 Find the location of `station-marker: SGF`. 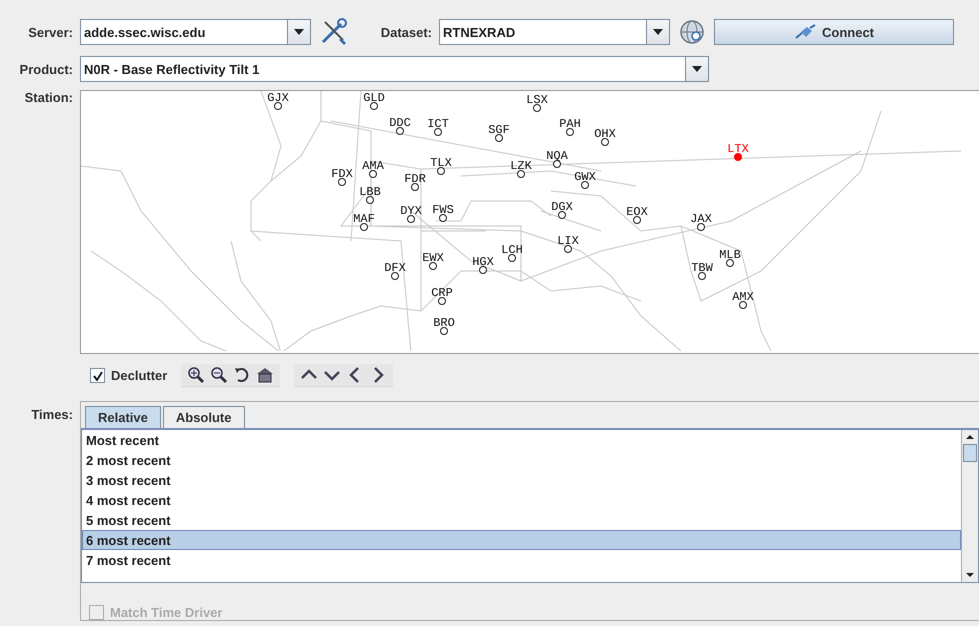

station-marker: SGF is located at coordinates (499, 133).